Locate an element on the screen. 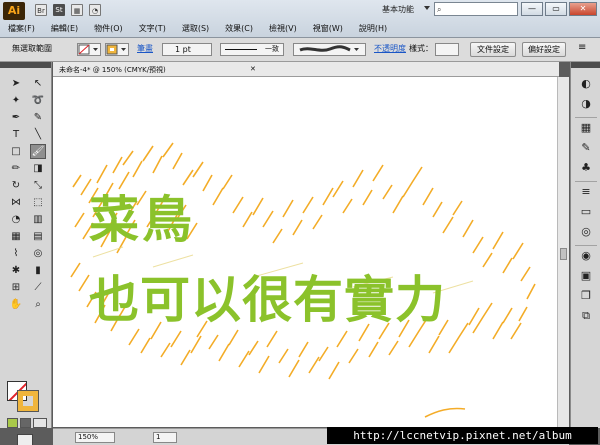  artboards-panel-icon: ⧉ is located at coordinates (586, 316).